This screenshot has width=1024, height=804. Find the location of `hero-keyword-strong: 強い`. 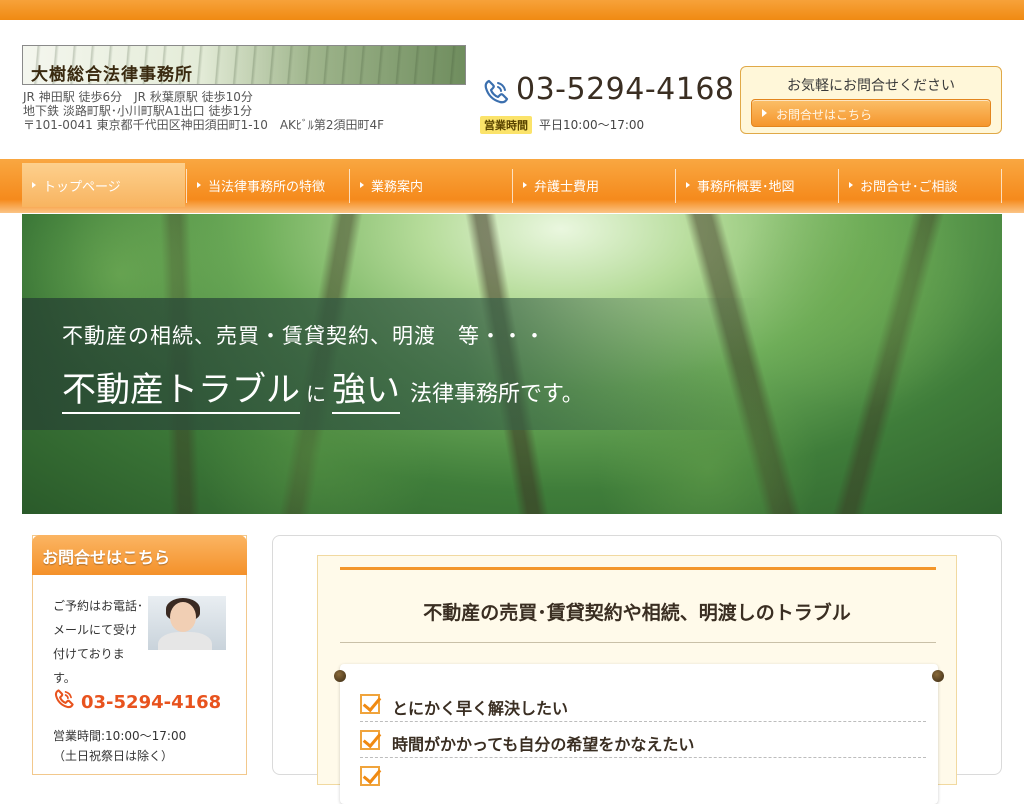

hero-keyword-strong: 強い is located at coordinates (366, 392).